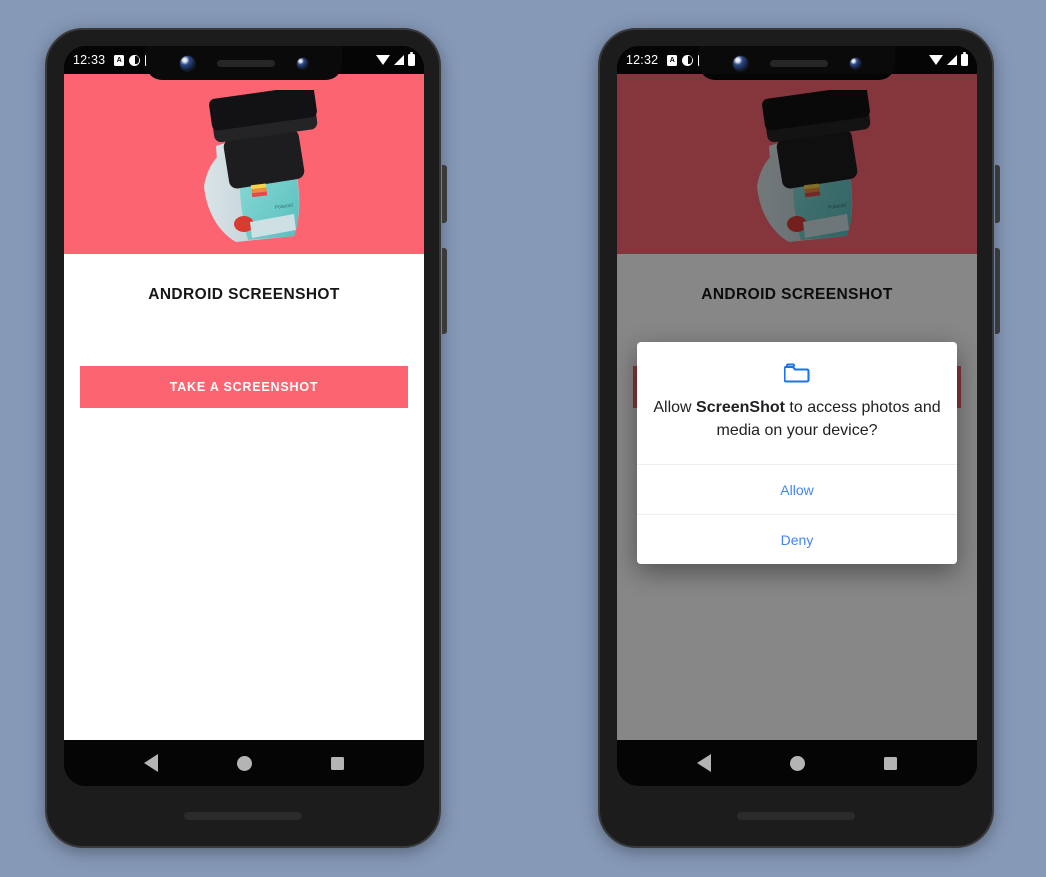 This screenshot has height=877, width=1046. I want to click on dialog-message-prefix: Allow, so click(675, 407).